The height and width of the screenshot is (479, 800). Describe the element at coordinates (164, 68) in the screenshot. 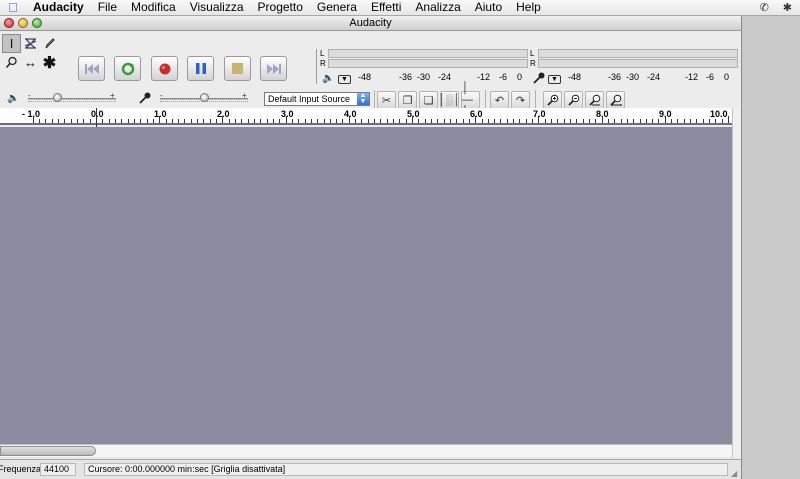

I see `record-button` at that location.